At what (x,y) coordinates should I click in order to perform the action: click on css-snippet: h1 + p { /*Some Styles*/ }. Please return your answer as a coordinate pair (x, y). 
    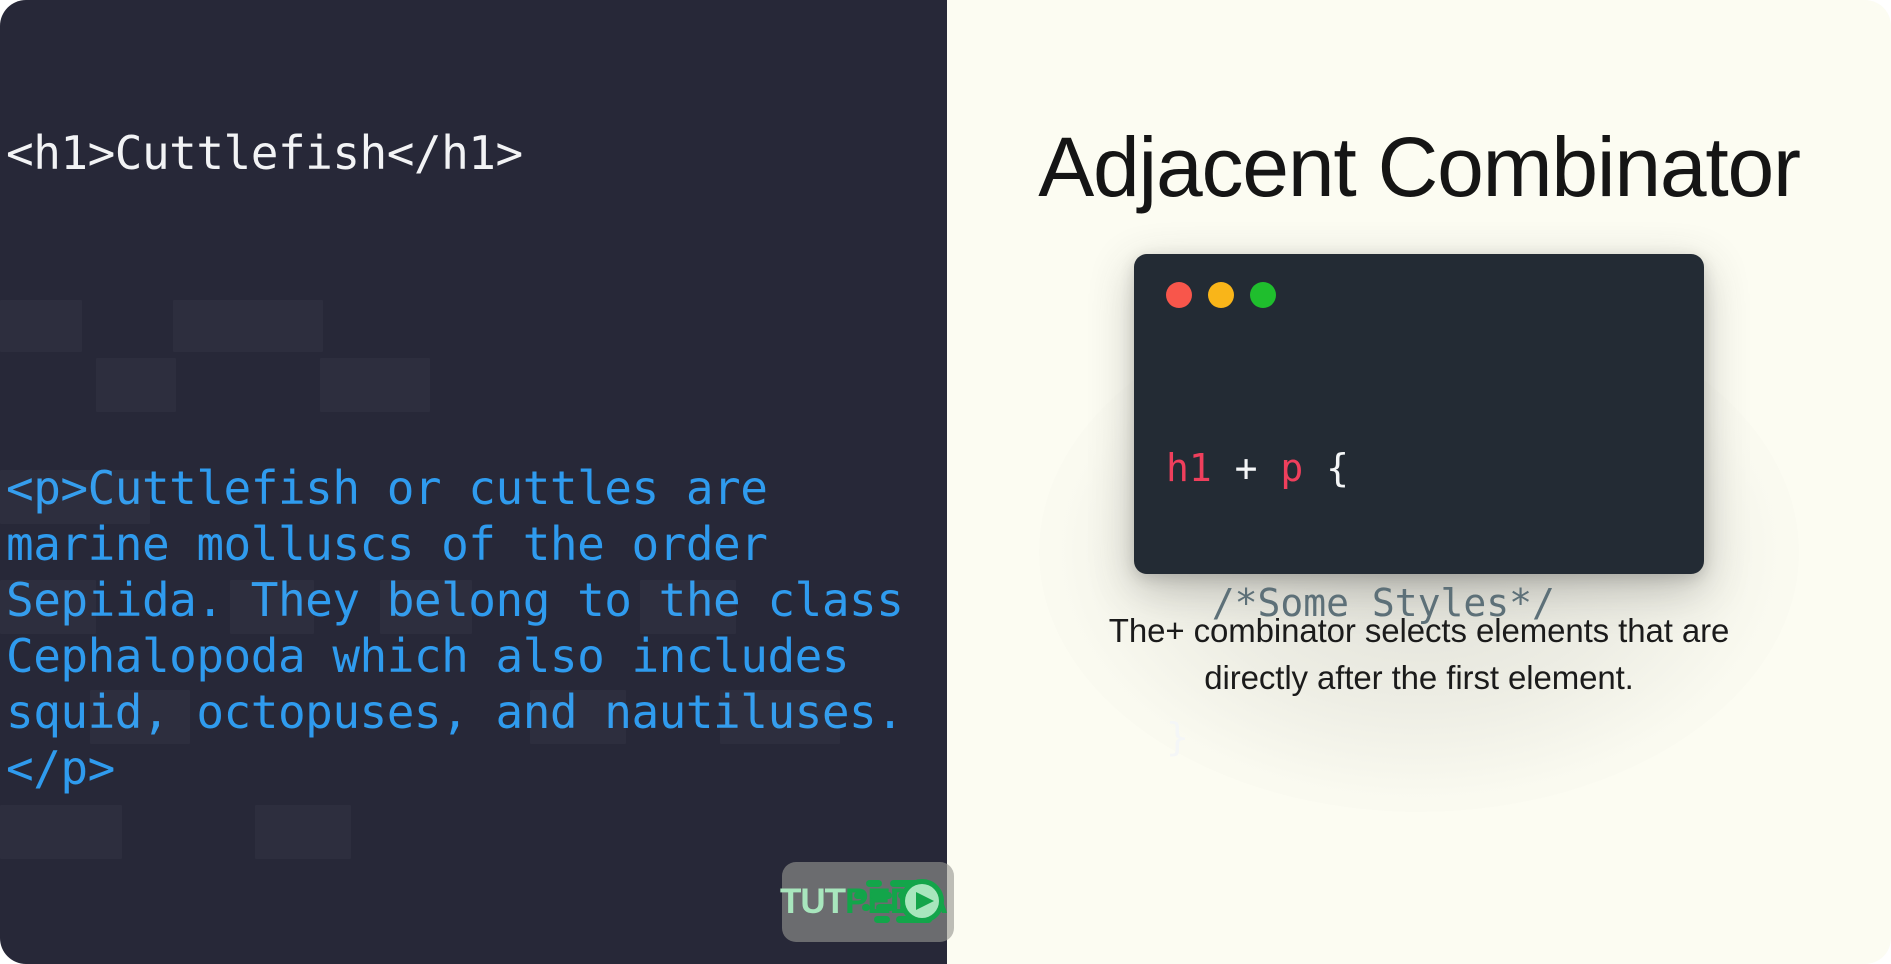
    Looking at the image, I should click on (1435, 602).